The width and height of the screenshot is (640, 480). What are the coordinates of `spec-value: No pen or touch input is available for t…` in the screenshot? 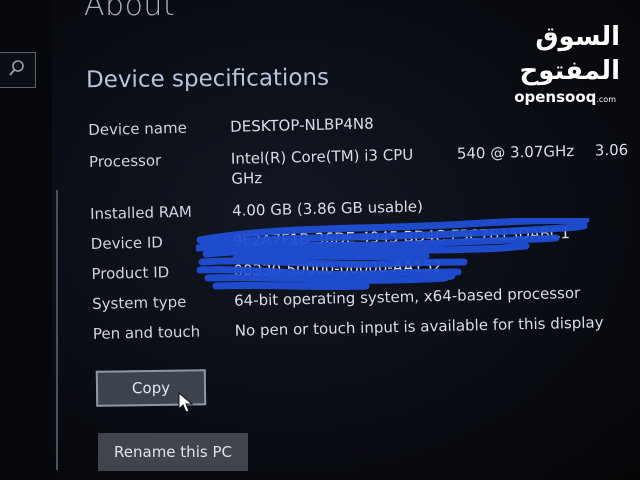 It's located at (419, 326).